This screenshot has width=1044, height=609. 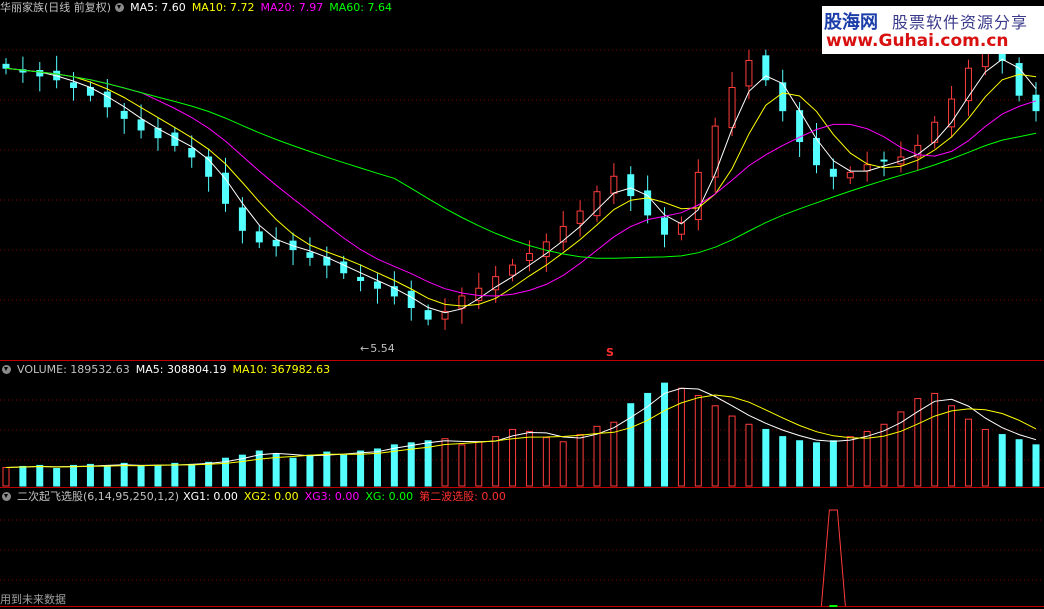 I want to click on xg2-label: XG2: 0.00, so click(x=271, y=496).